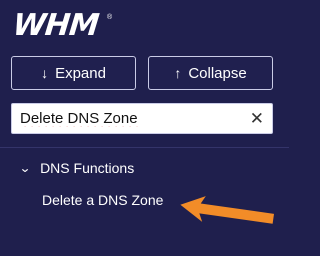 Image resolution: width=320 pixels, height=256 pixels. Describe the element at coordinates (45, 73) in the screenshot. I see `arrow-down-icon: ↓` at that location.